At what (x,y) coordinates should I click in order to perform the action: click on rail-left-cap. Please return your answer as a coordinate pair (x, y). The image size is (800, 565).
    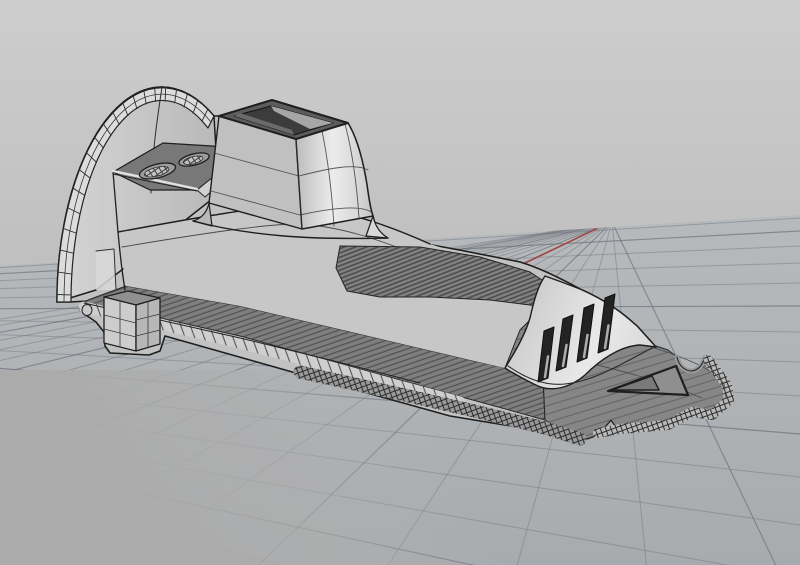
    Looking at the image, I should click on (87, 310).